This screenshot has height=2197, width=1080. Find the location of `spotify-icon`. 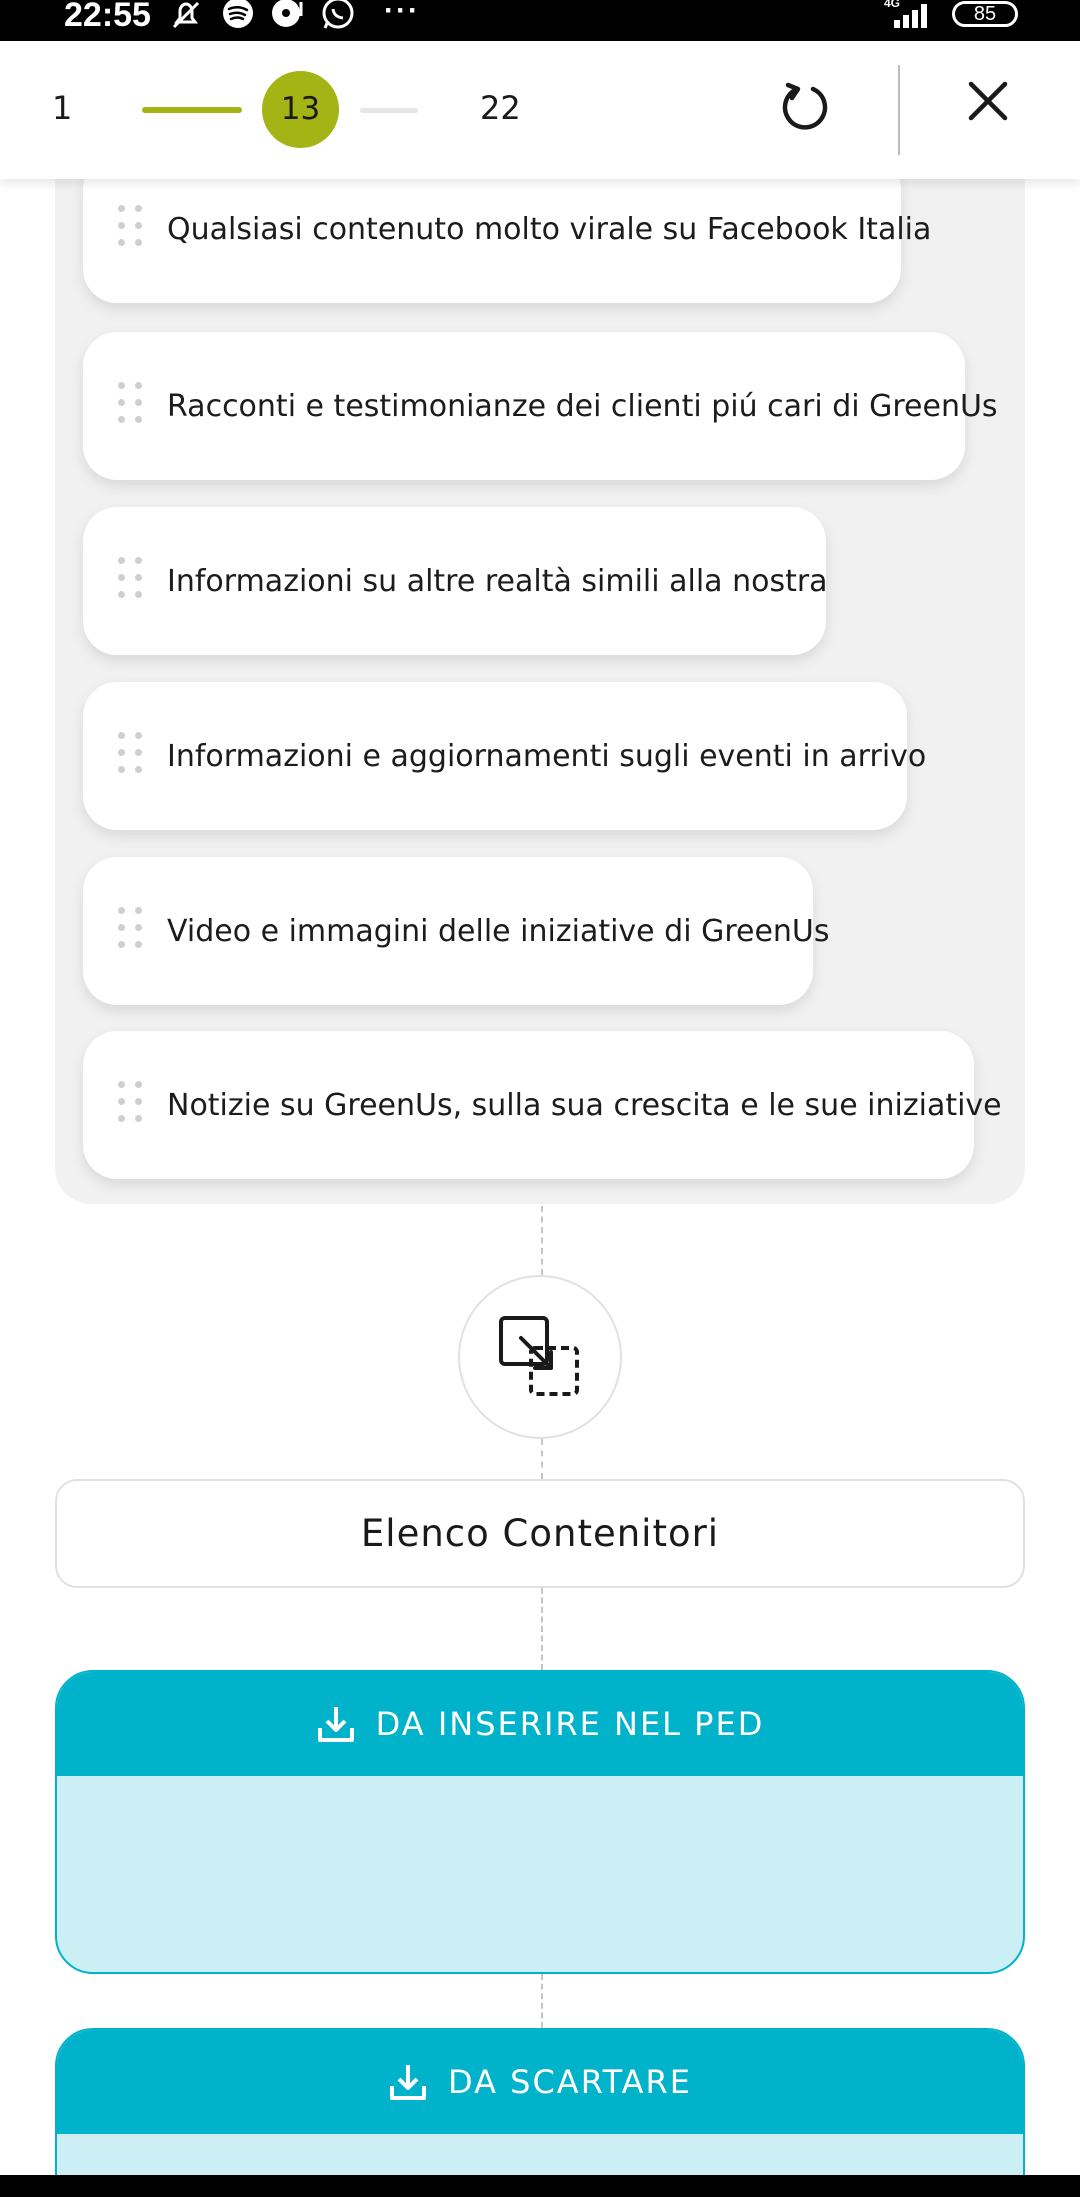

spotify-icon is located at coordinates (238, 15).